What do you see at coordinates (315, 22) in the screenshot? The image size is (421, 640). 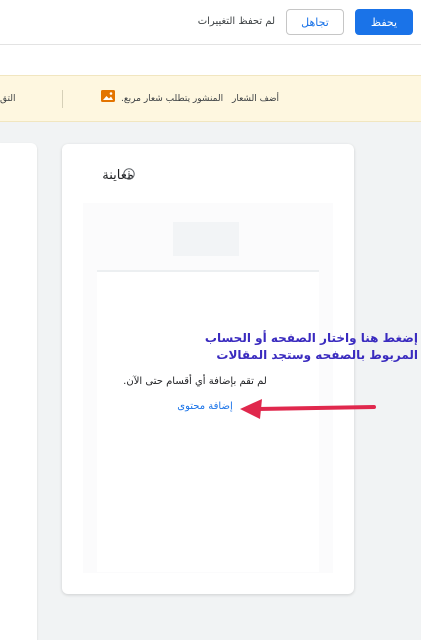 I see `ignore-button: تجاهل` at bounding box center [315, 22].